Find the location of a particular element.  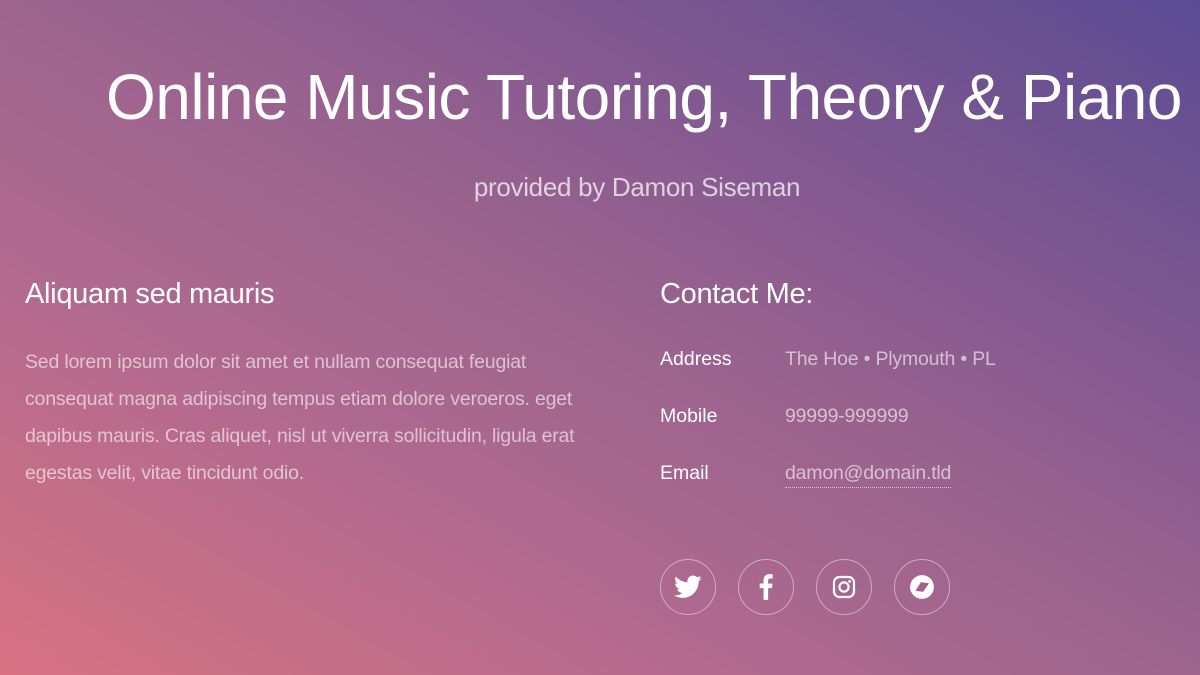

twitter-button is located at coordinates (688, 587).